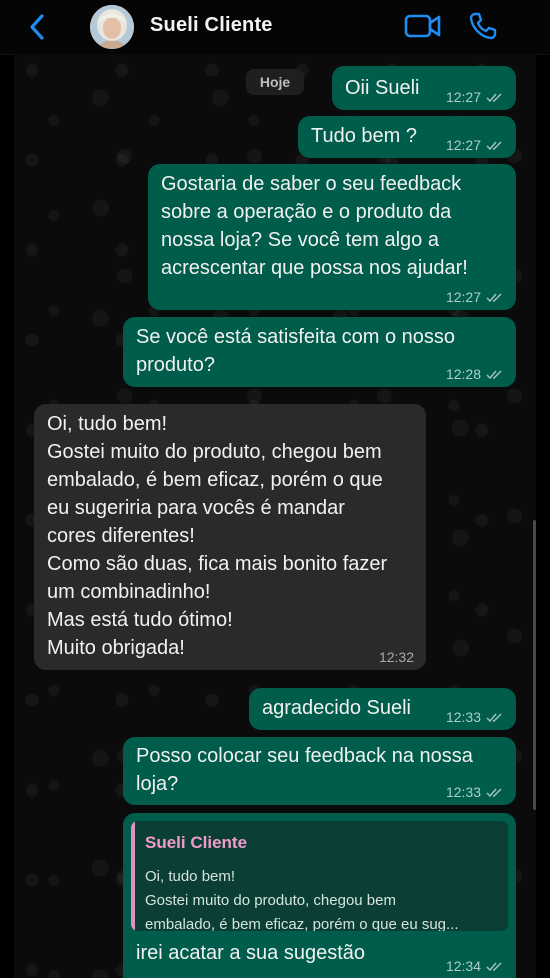 This screenshot has height=978, width=550. I want to click on message-meta: 12:32, so click(396, 657).